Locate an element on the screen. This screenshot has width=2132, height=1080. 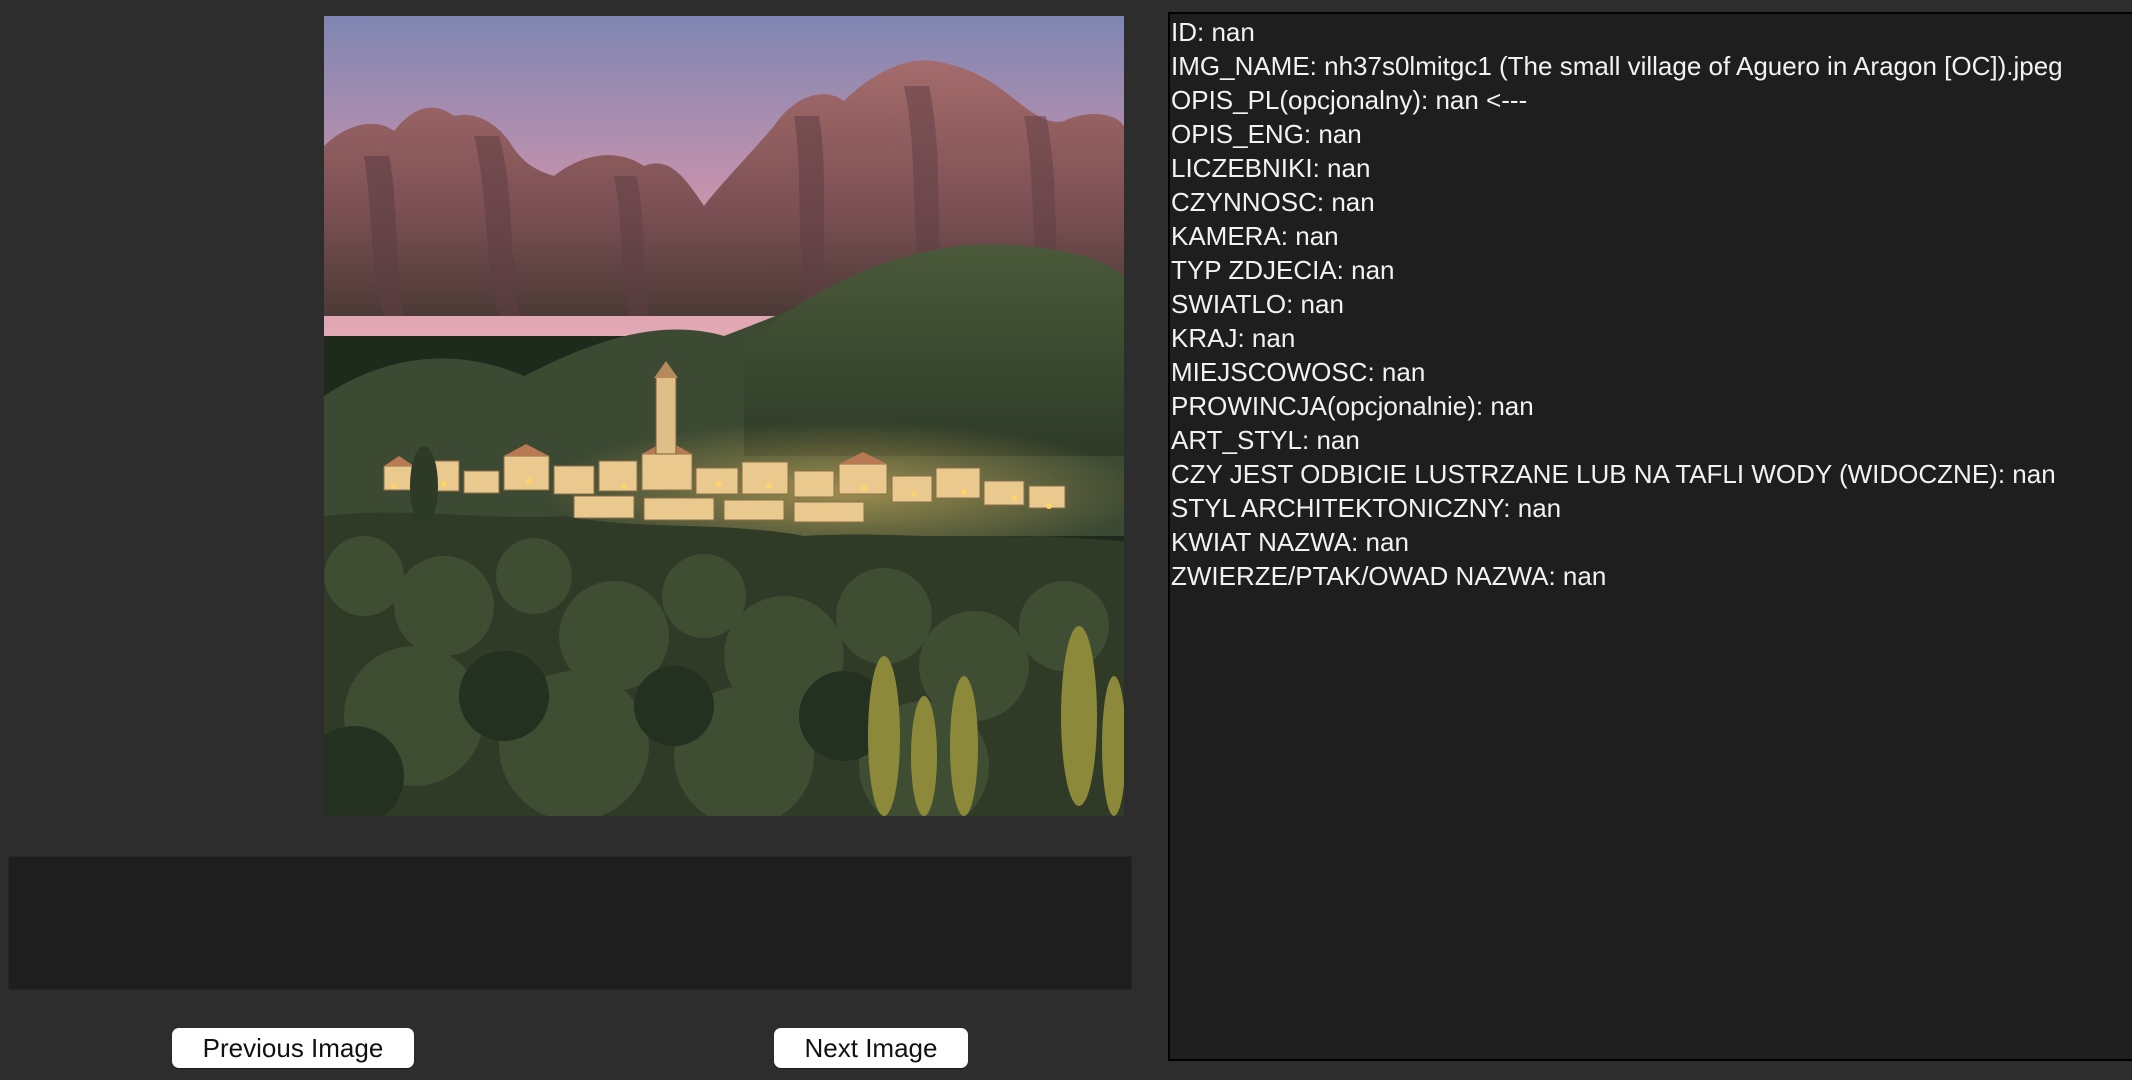
next-image-button: Next Image is located at coordinates (871, 1048).